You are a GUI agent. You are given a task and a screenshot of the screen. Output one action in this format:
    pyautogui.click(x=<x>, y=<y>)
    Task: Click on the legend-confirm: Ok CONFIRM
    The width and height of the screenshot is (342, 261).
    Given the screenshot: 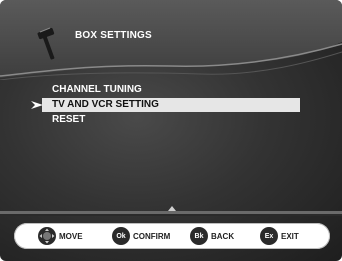 What is the action you would take?
    pyautogui.click(x=141, y=236)
    